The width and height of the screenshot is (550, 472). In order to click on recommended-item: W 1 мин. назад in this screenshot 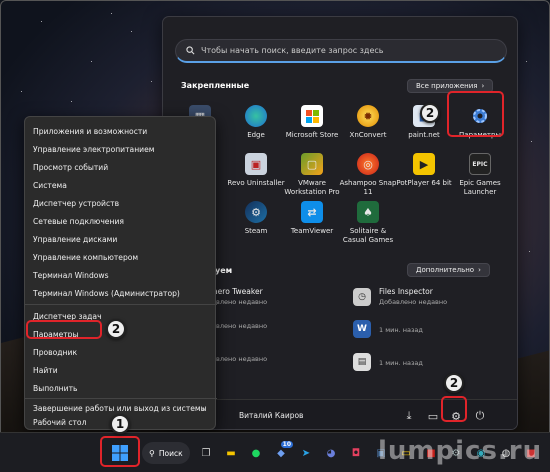, I will do `click(388, 329)`.